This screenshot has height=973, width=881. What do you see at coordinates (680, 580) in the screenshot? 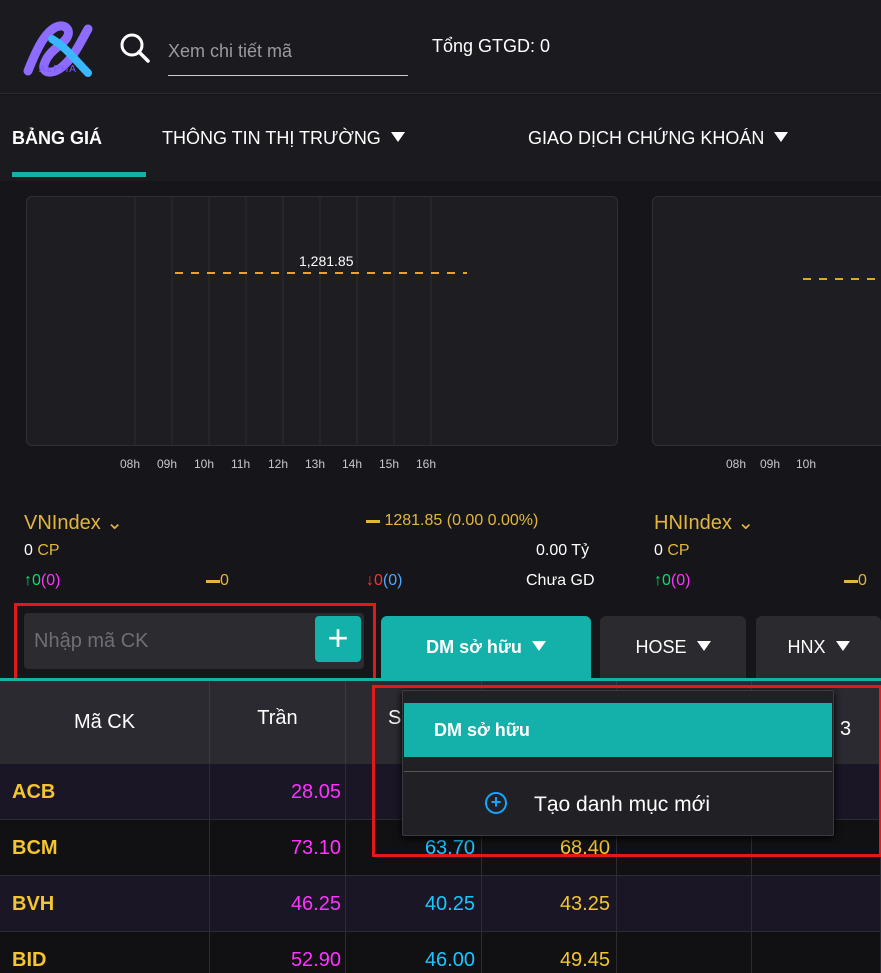
I see `hnindex-up-ceiling: (0)` at bounding box center [680, 580].